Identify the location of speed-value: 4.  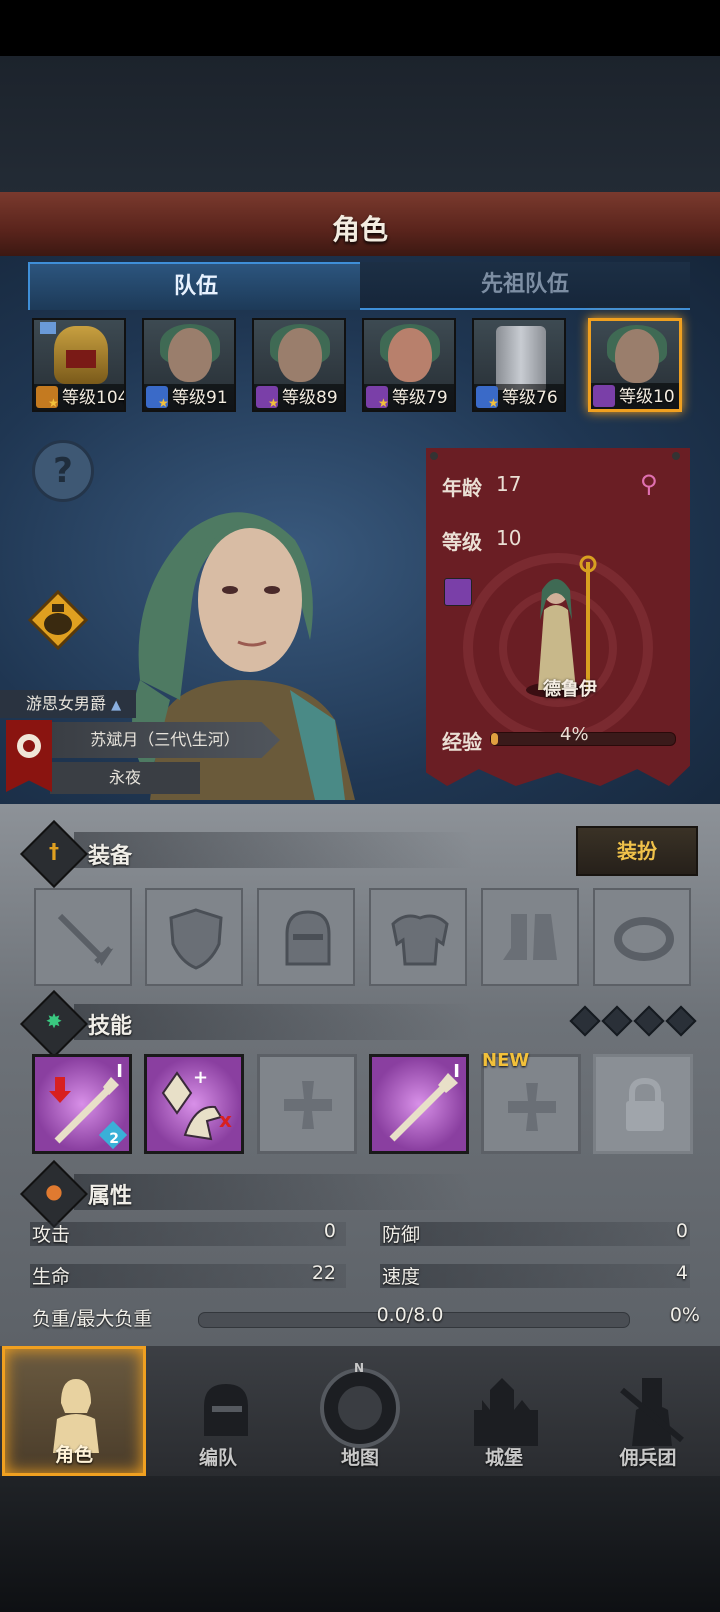
(681, 1273).